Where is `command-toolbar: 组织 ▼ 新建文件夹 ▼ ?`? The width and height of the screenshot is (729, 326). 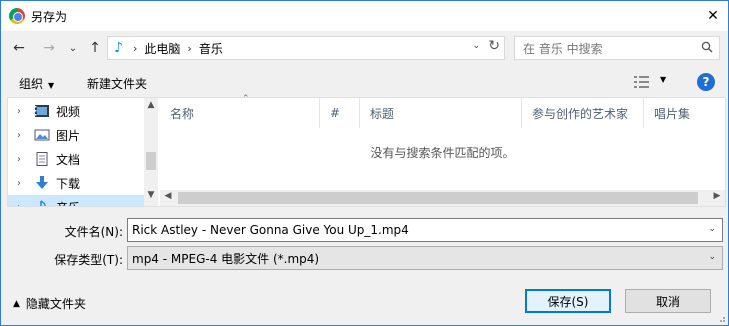 command-toolbar: 组织 ▼ 新建文件夹 ▼ ? is located at coordinates (364, 82).